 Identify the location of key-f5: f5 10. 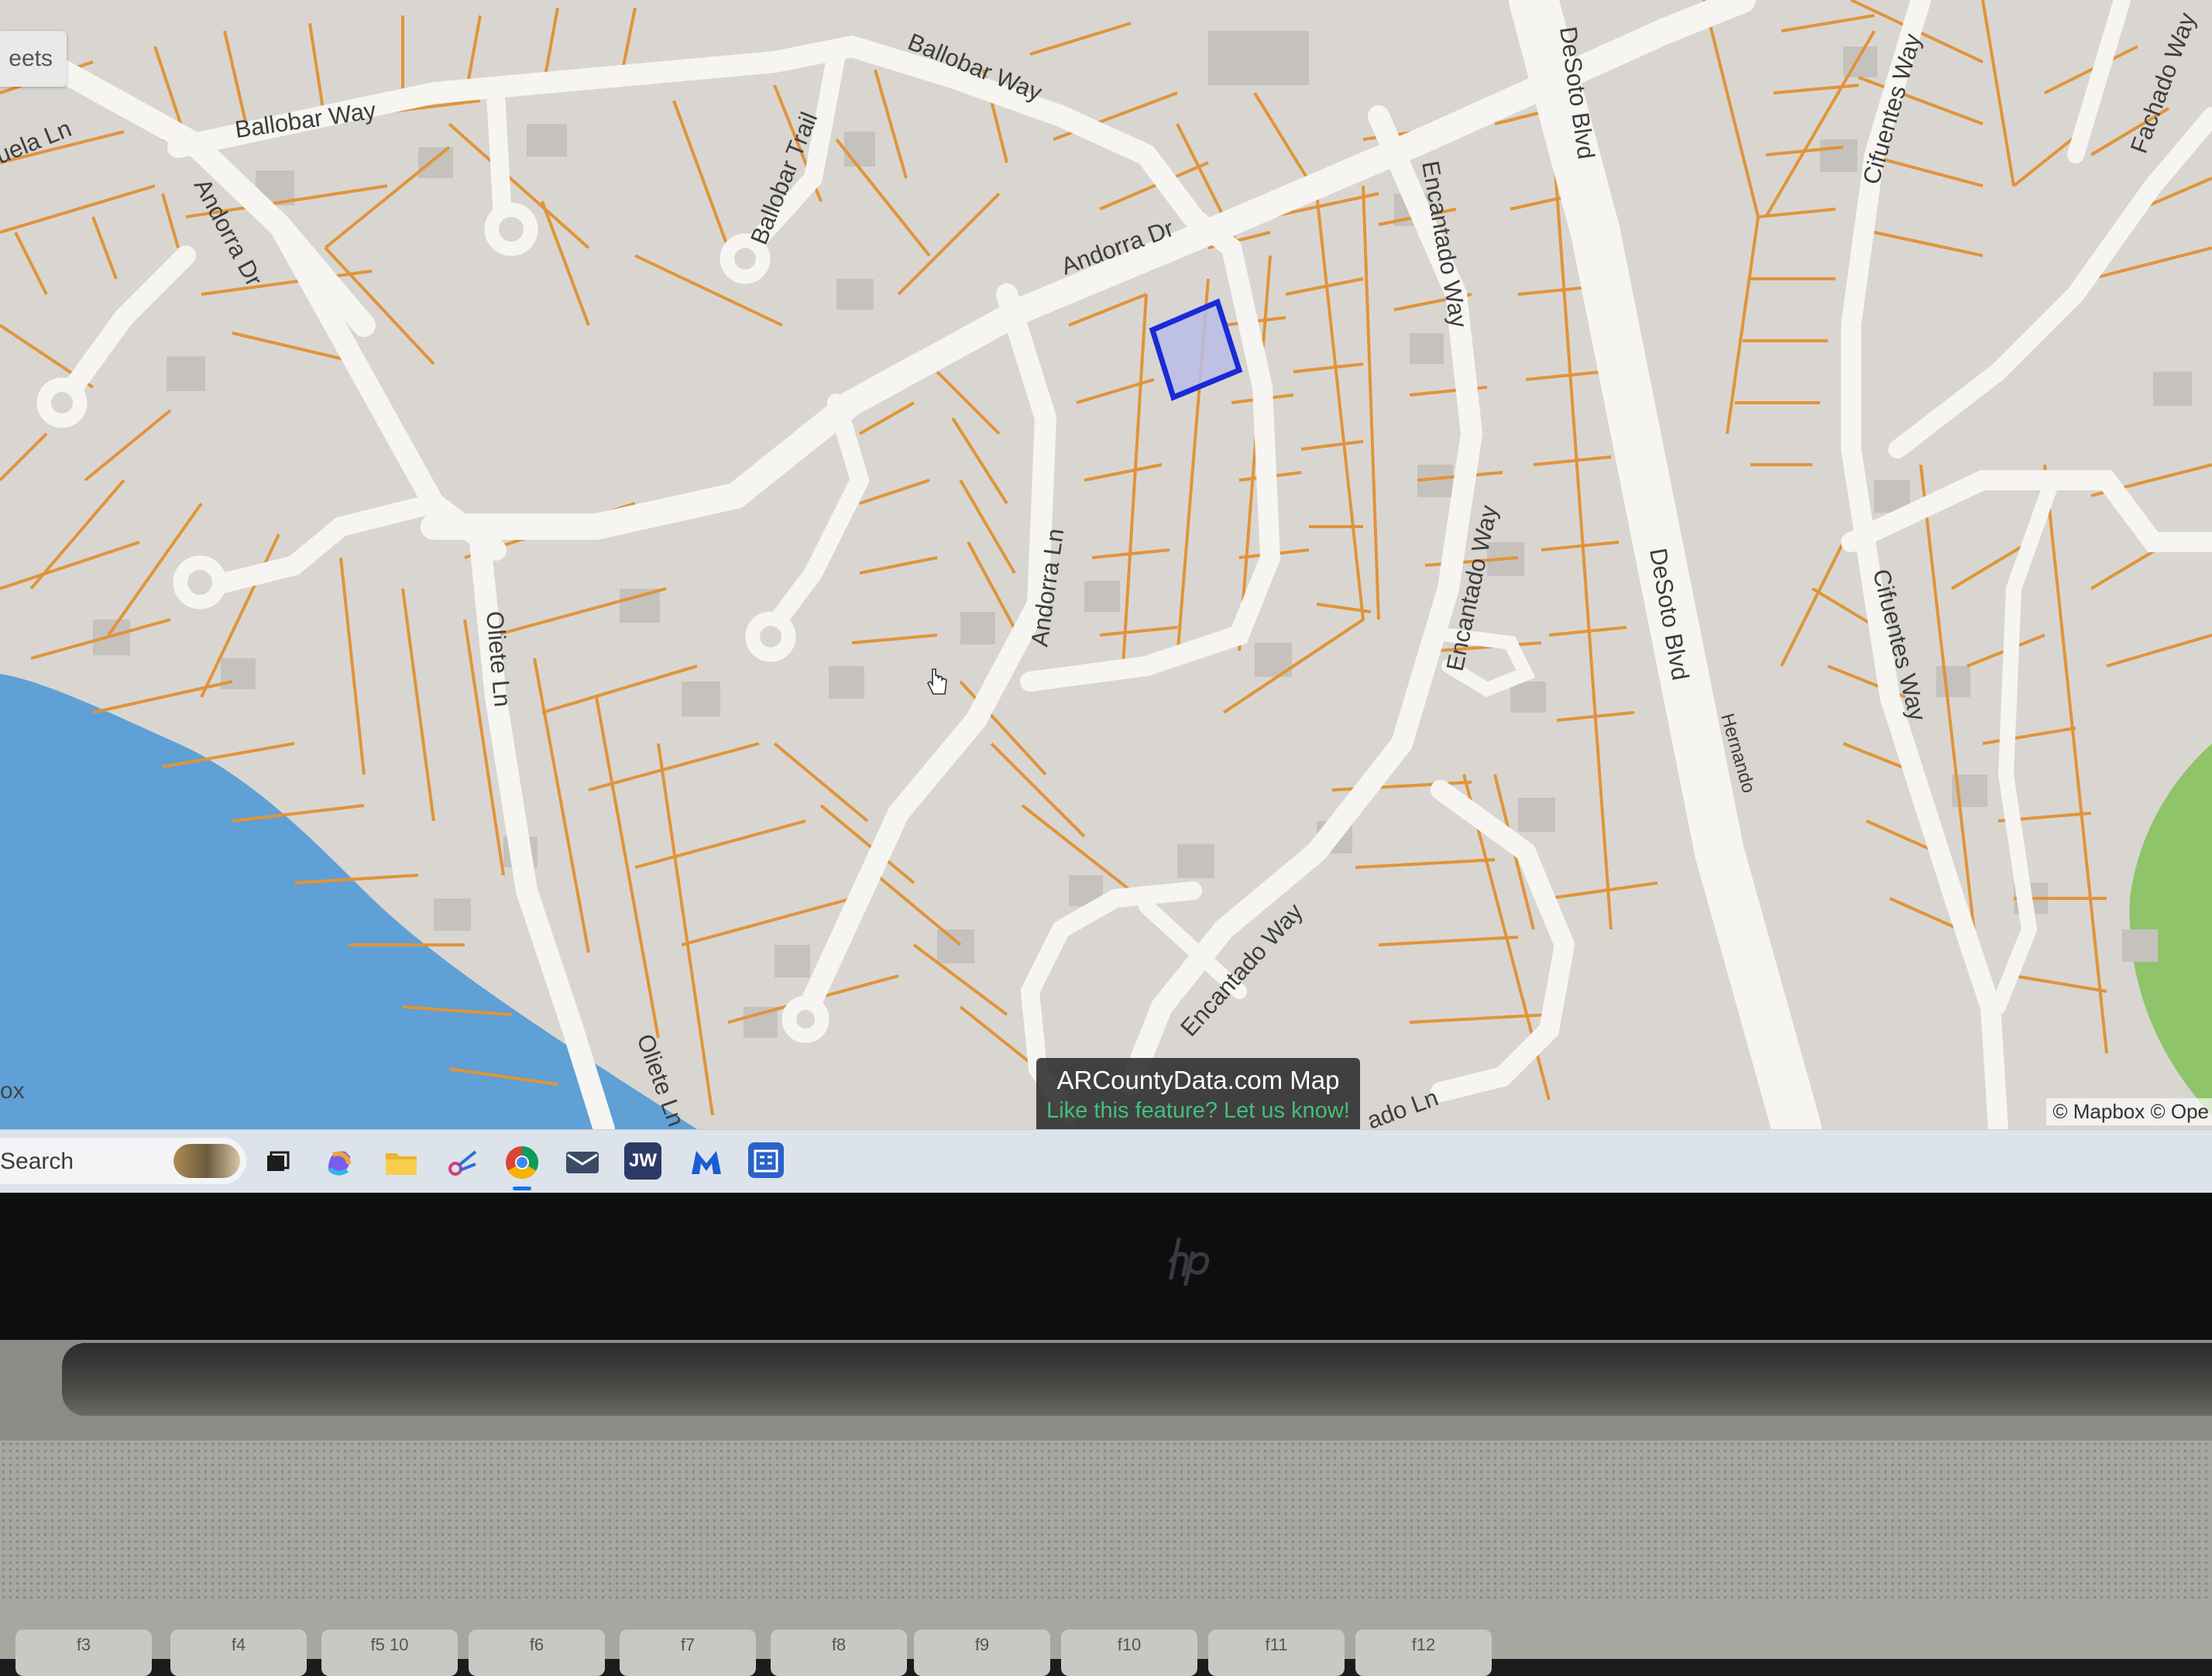
(389, 1653).